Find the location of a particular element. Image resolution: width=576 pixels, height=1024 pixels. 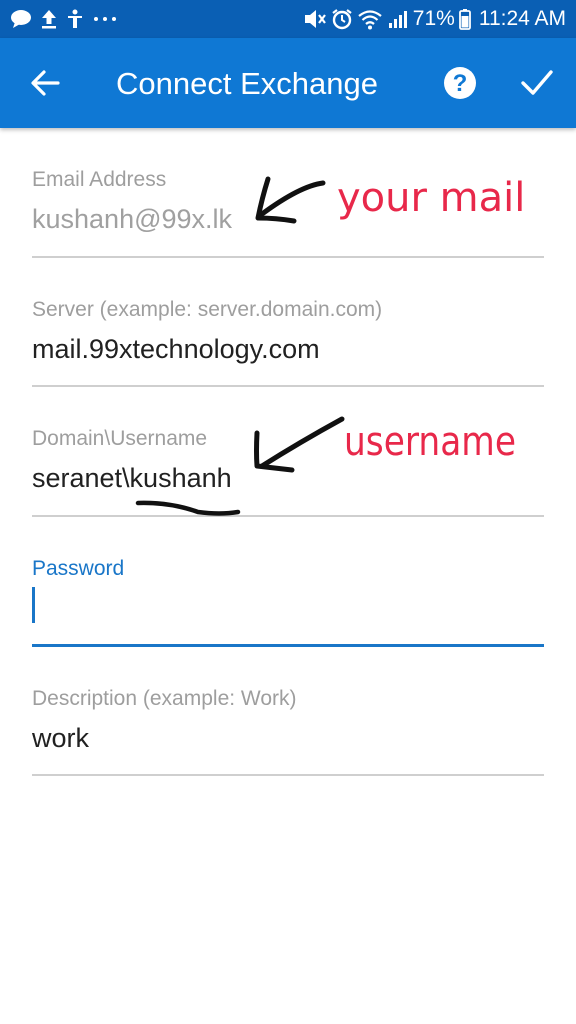

app-bar: Connect Exchange ? is located at coordinates (288, 83).